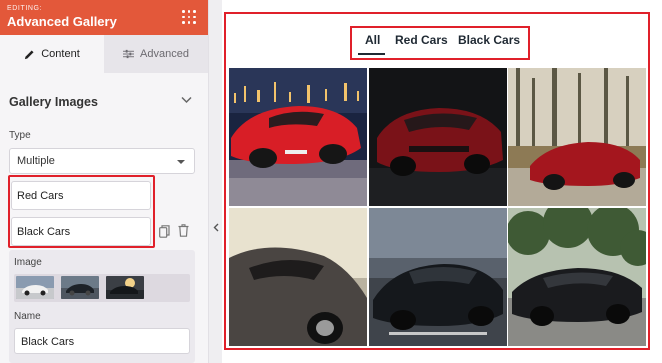  I want to click on chevron-down-icon, so click(186, 100).